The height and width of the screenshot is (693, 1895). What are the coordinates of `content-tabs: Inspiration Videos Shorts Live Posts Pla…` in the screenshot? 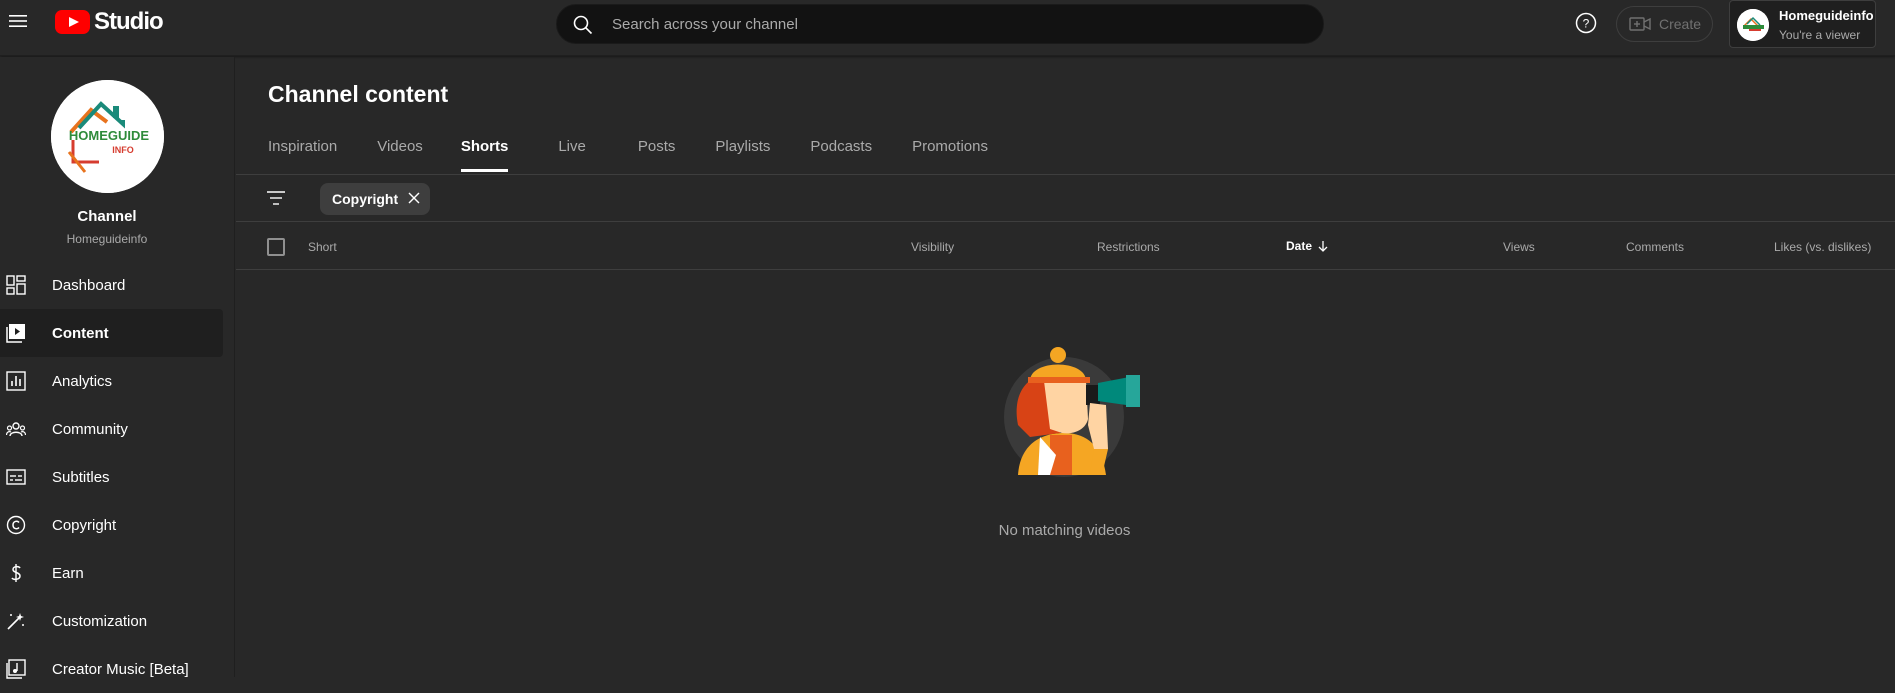 It's located at (648, 149).